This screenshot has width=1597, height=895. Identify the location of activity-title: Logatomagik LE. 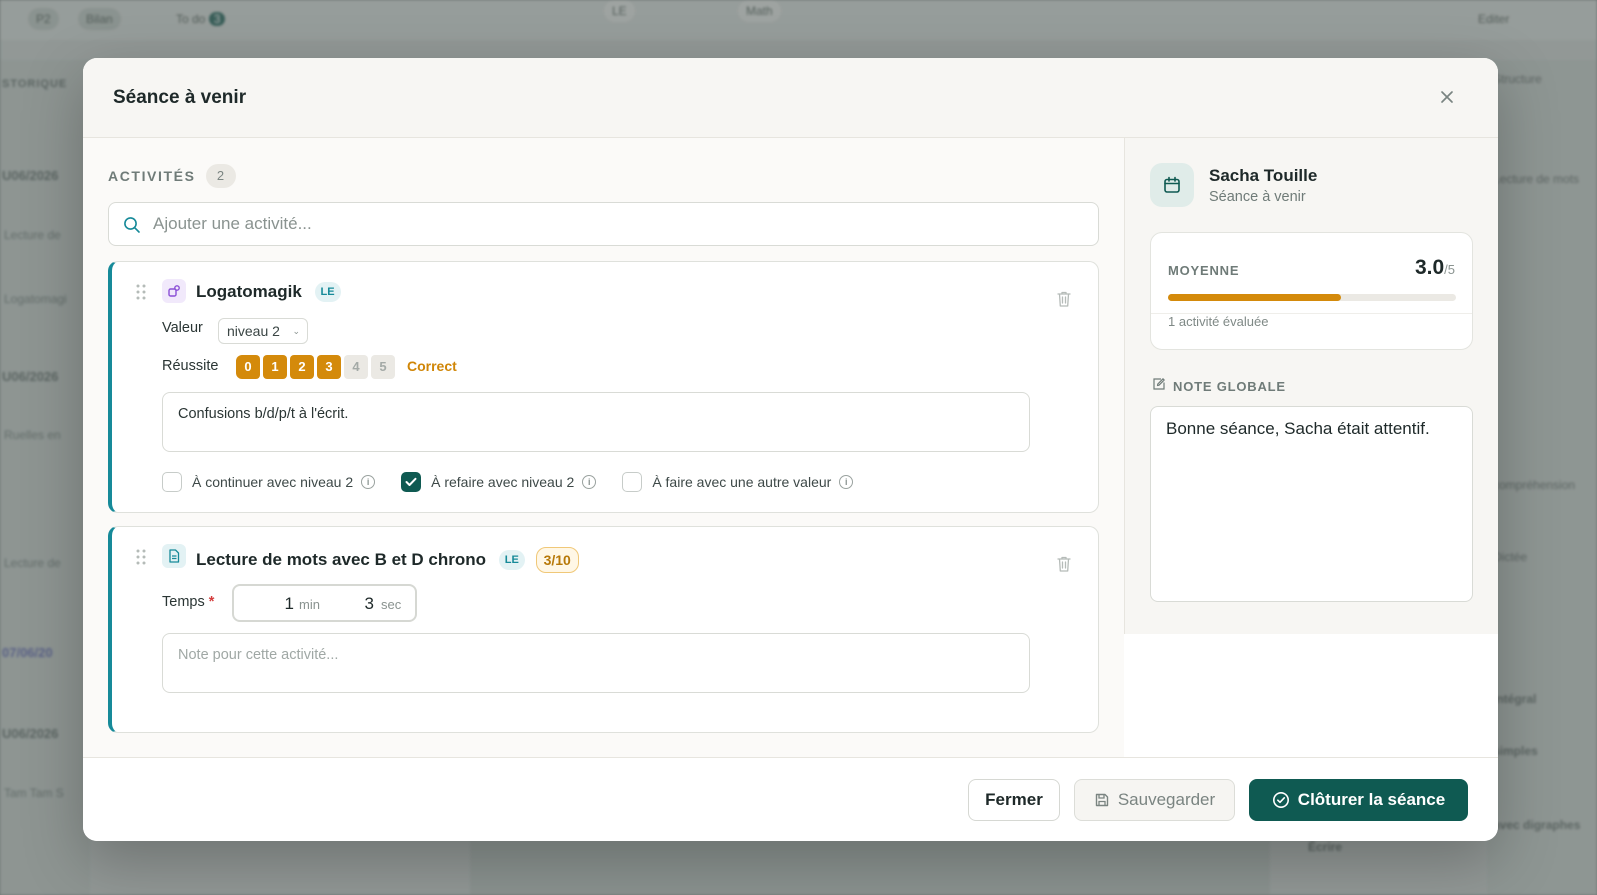
(268, 292).